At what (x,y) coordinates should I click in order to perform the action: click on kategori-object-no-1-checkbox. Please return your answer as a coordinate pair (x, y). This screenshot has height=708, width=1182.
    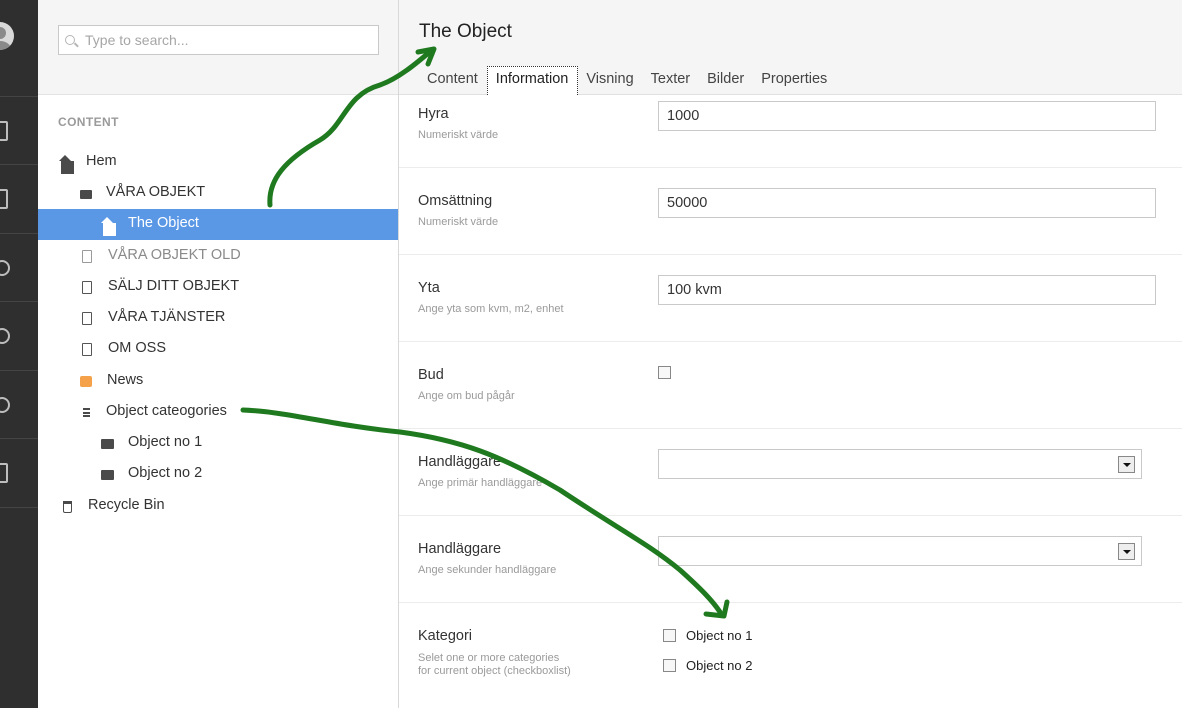
    Looking at the image, I should click on (669, 635).